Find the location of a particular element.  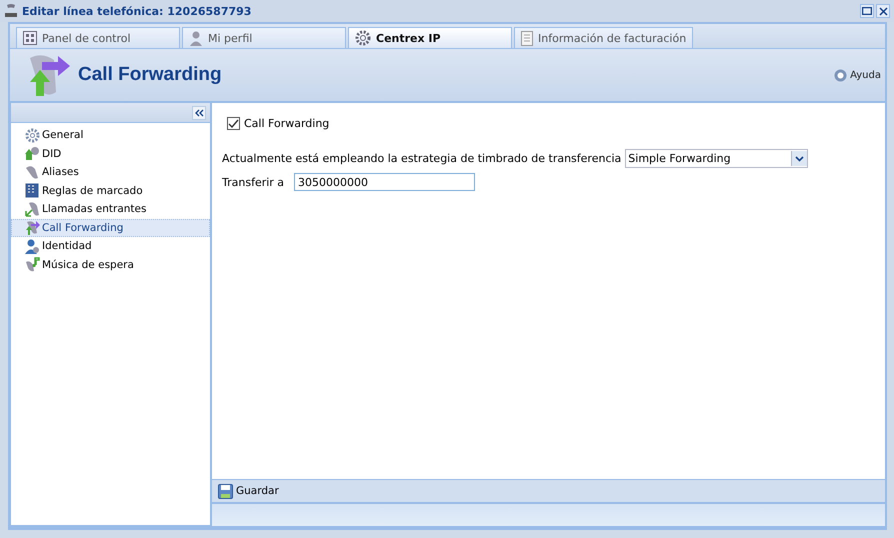

page-title: Call Forwarding is located at coordinates (150, 75).